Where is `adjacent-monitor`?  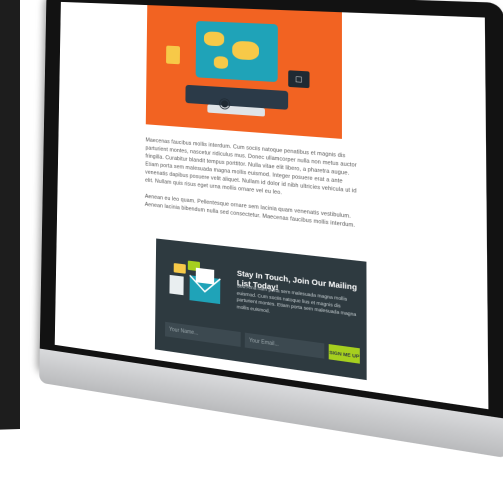 adjacent-monitor is located at coordinates (10, 216).